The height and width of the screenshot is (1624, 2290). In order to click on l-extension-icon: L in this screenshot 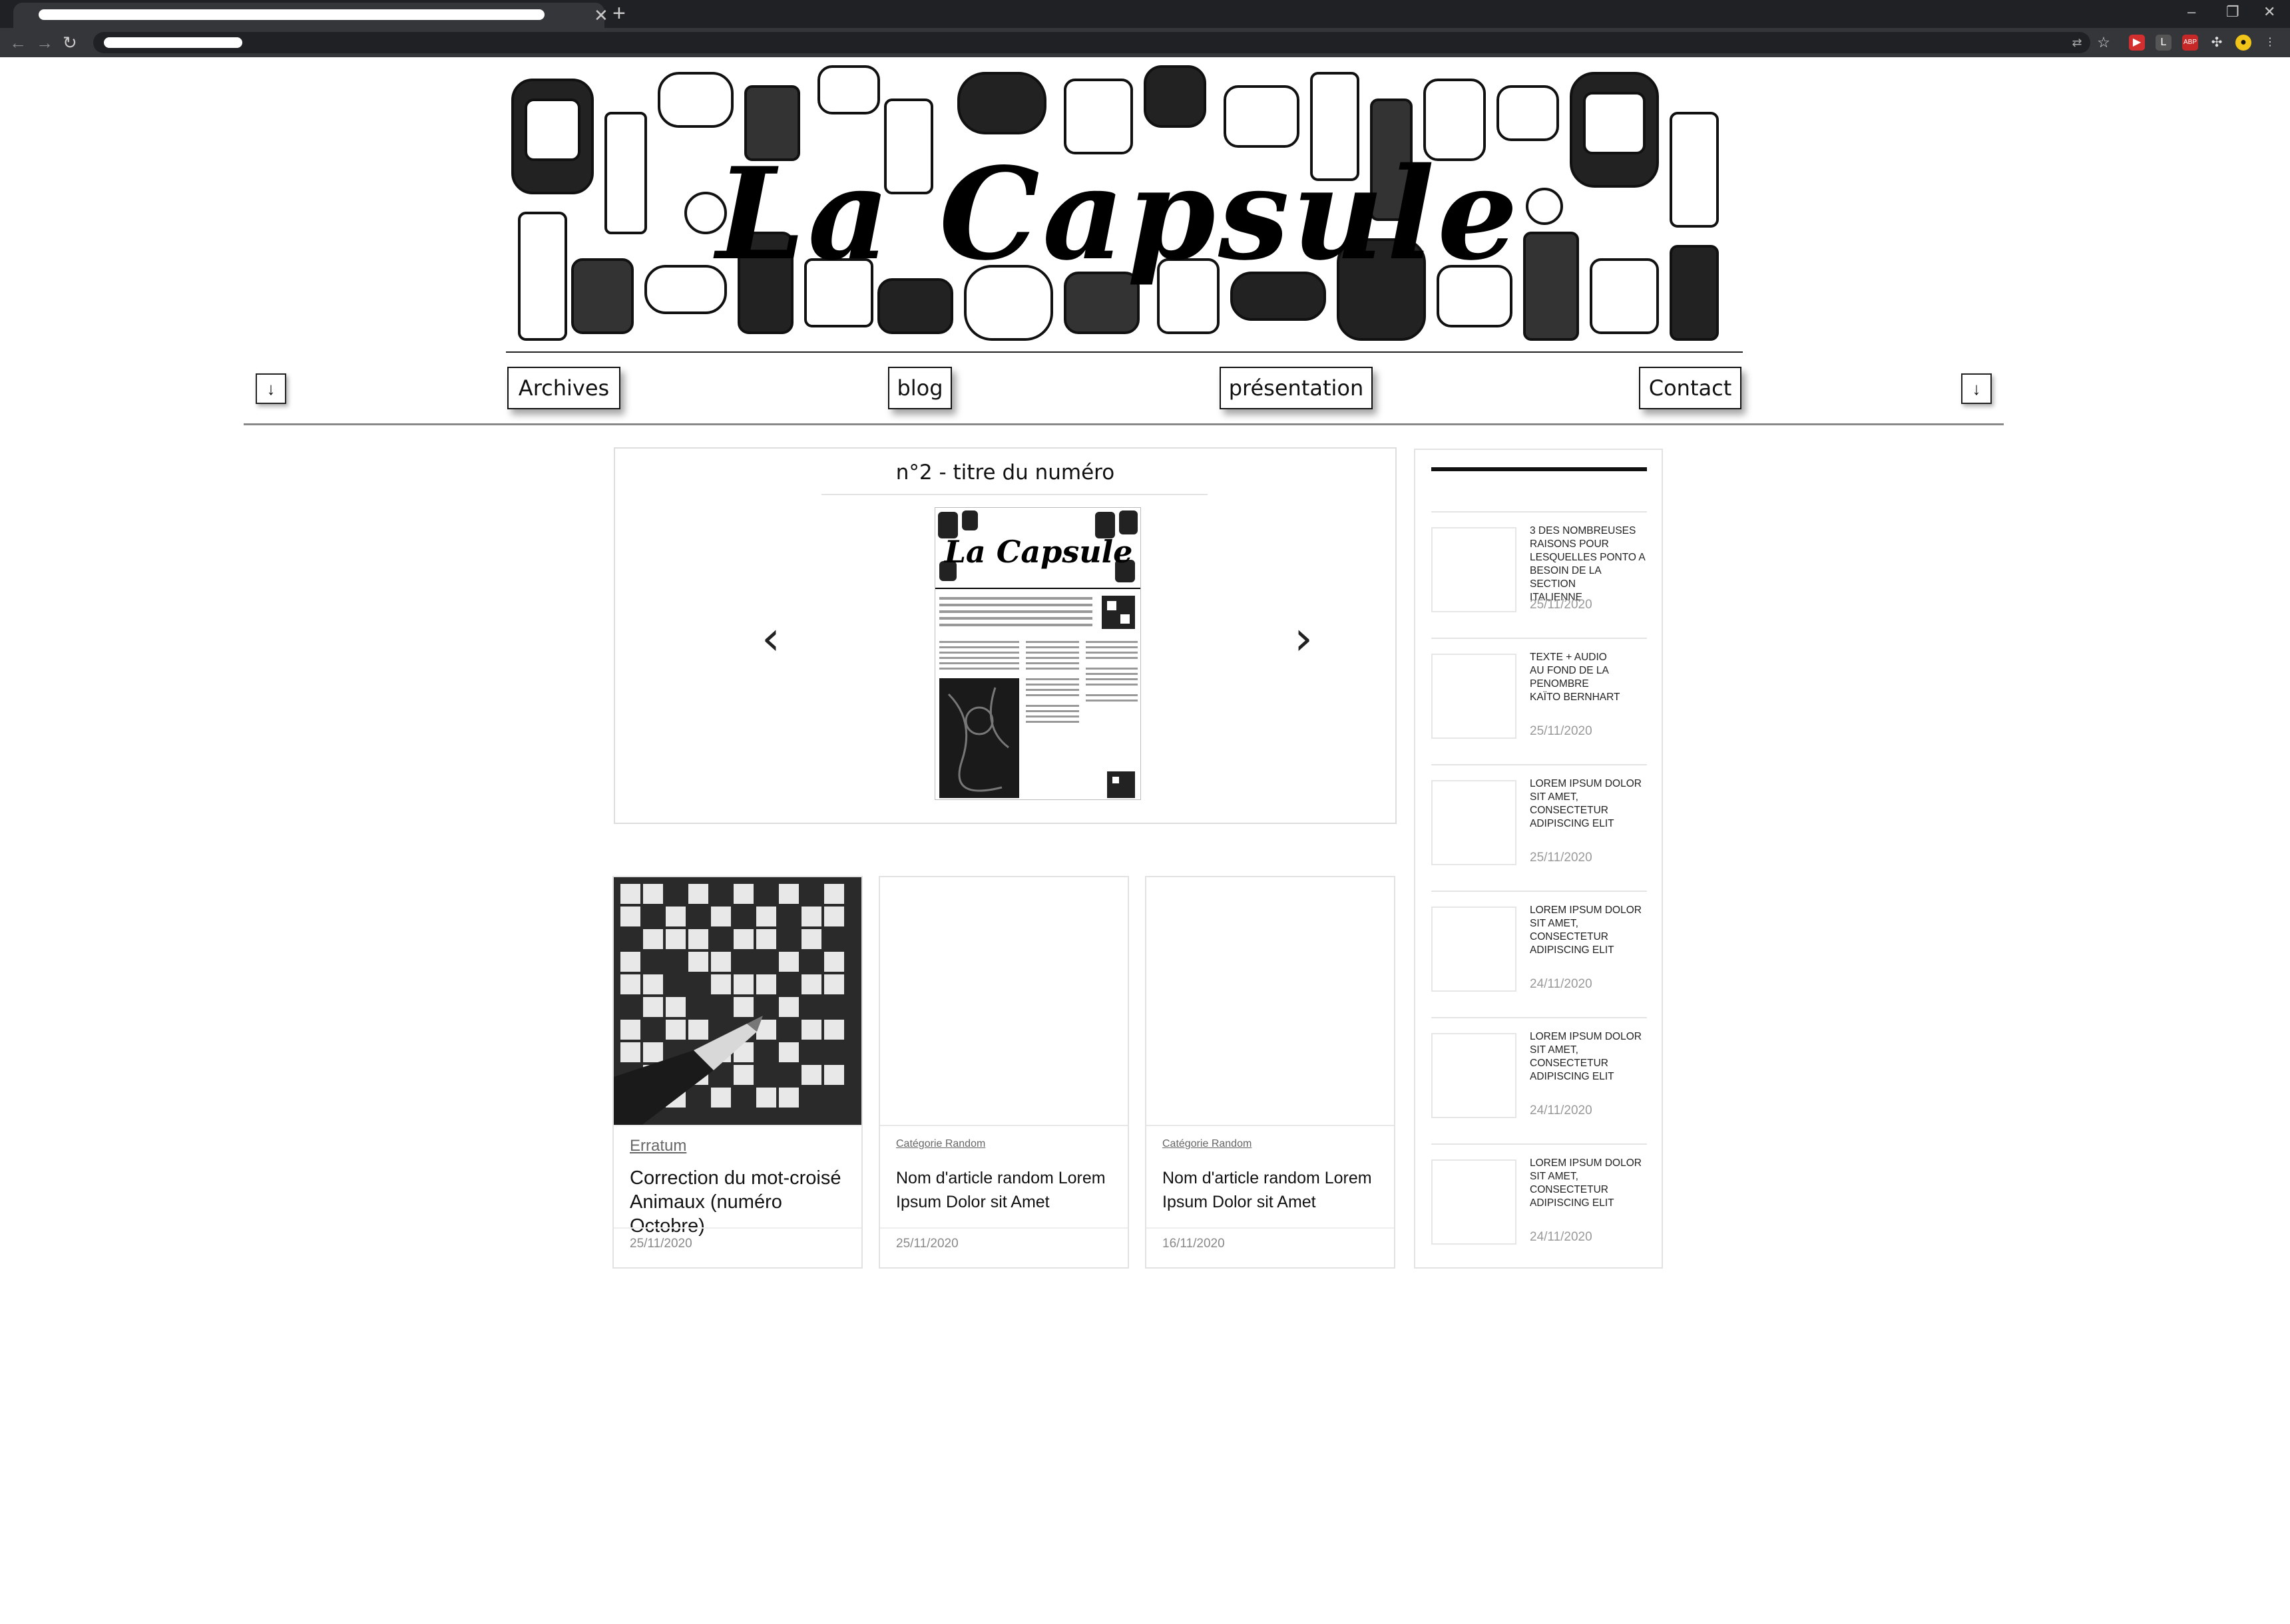, I will do `click(2164, 43)`.